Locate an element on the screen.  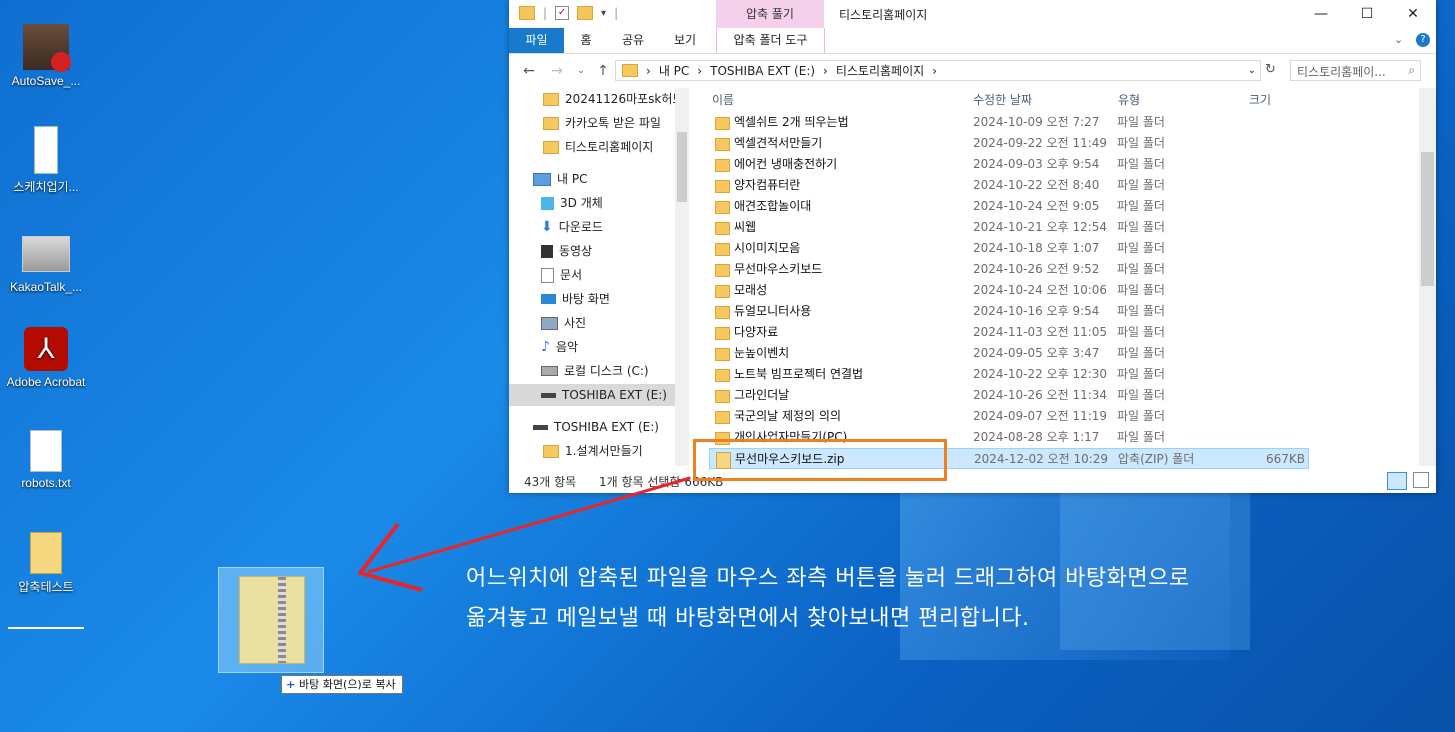
breadcrumb-item: 내 PC is located at coordinates (674, 70).